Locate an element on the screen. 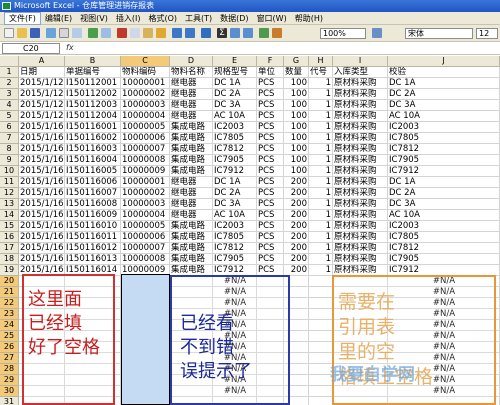 This screenshot has height=405, width=500. font-select: 宋体 is located at coordinates (439, 33).